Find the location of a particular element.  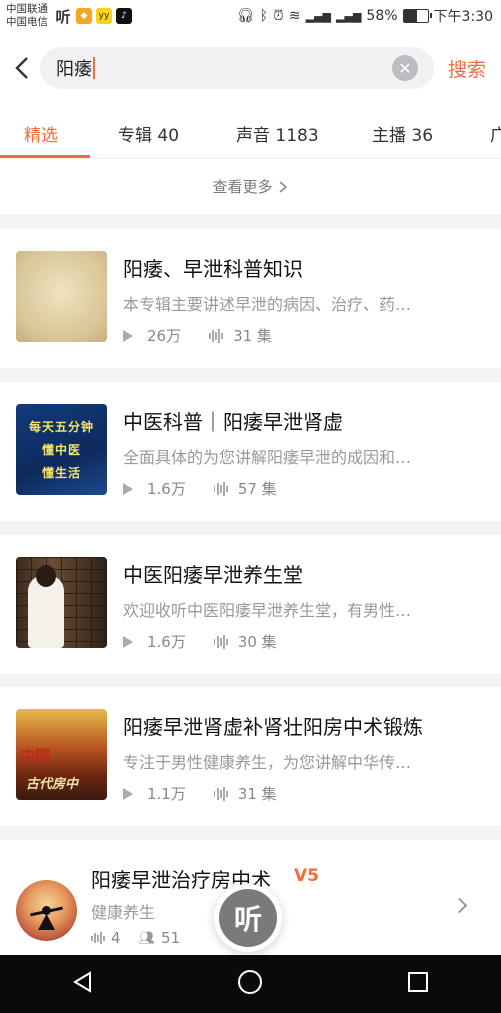

system-nav-bar is located at coordinates (250, 984).